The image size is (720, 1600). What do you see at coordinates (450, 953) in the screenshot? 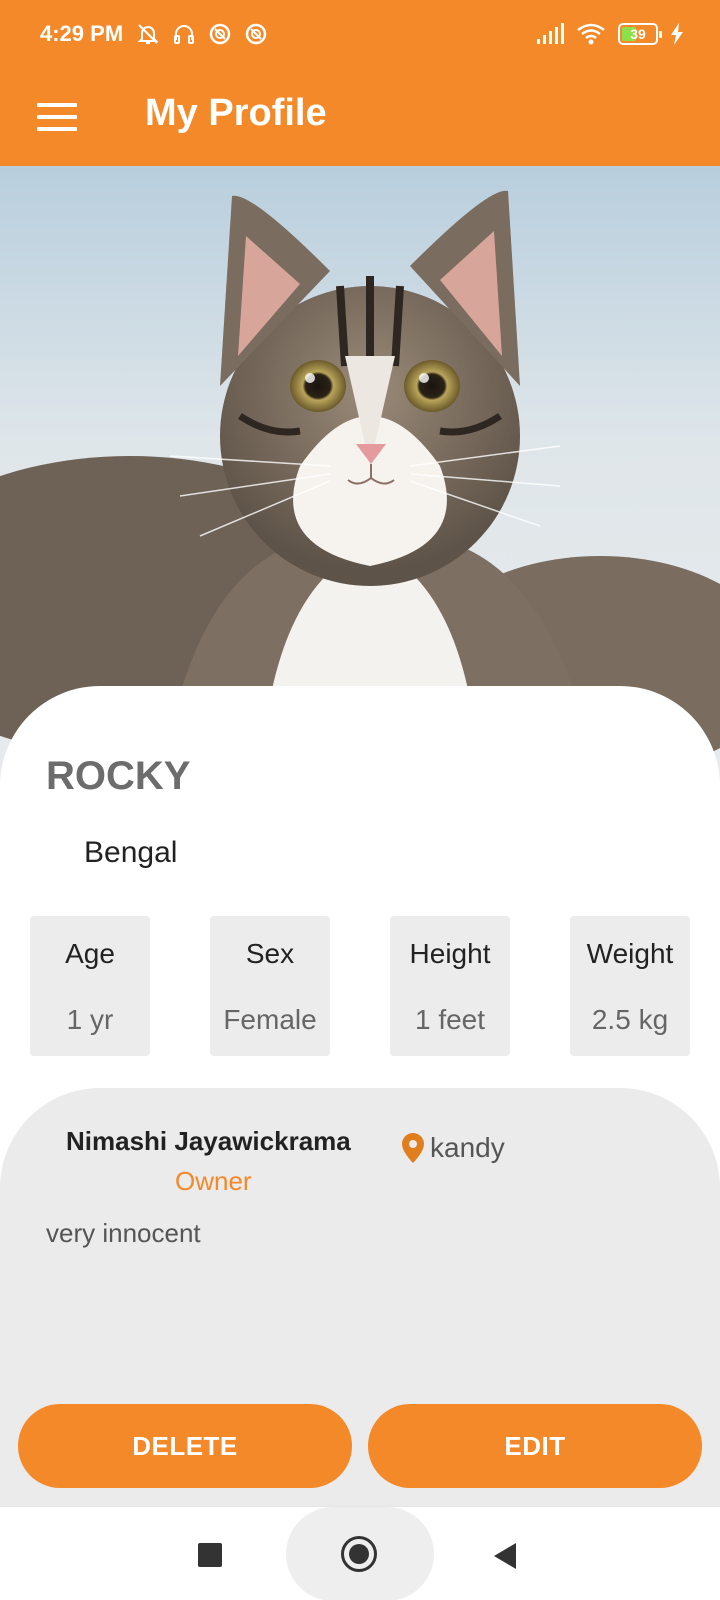
I see `stat-label: Height` at bounding box center [450, 953].